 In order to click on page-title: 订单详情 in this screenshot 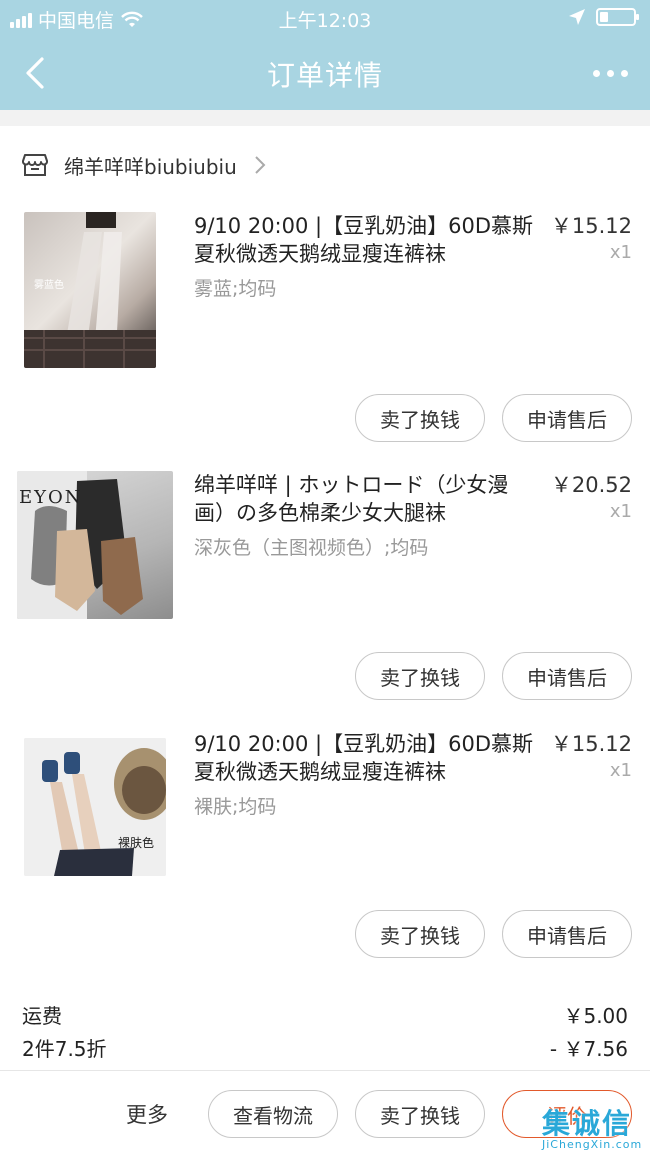, I will do `click(324, 75)`.